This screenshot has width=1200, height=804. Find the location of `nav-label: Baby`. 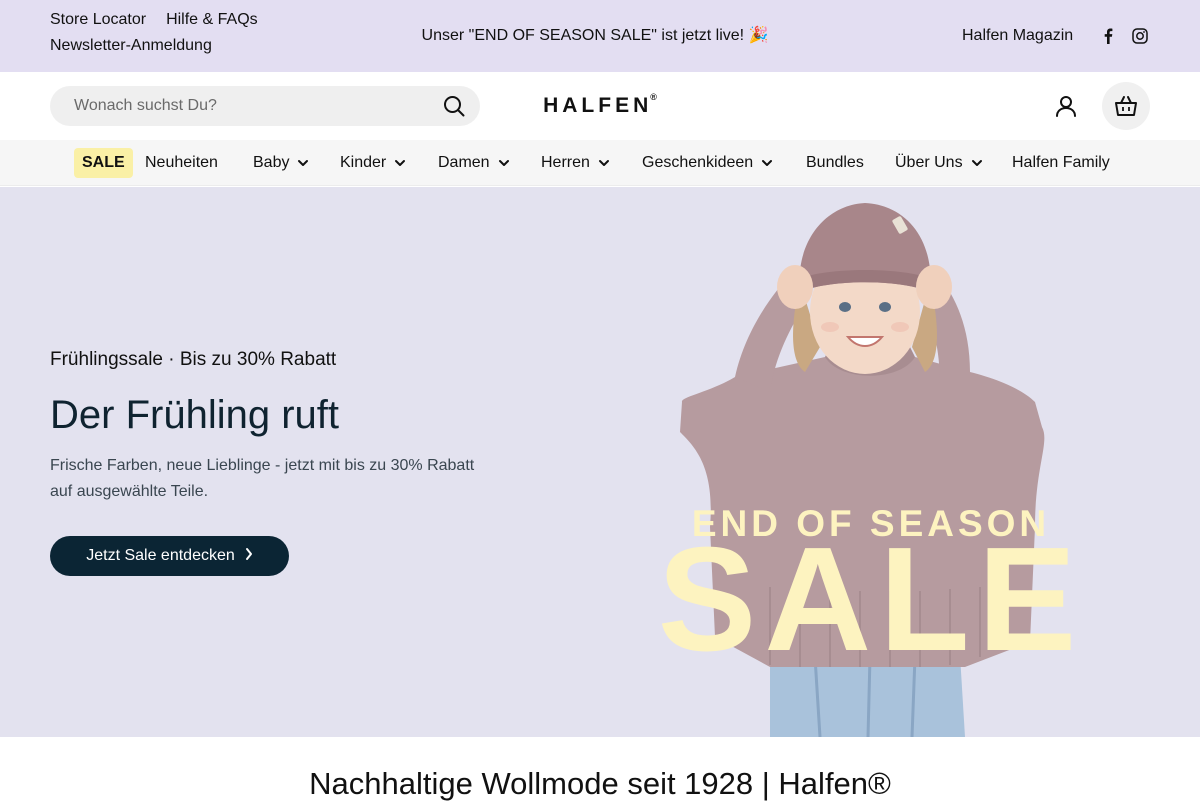

nav-label: Baby is located at coordinates (271, 162).